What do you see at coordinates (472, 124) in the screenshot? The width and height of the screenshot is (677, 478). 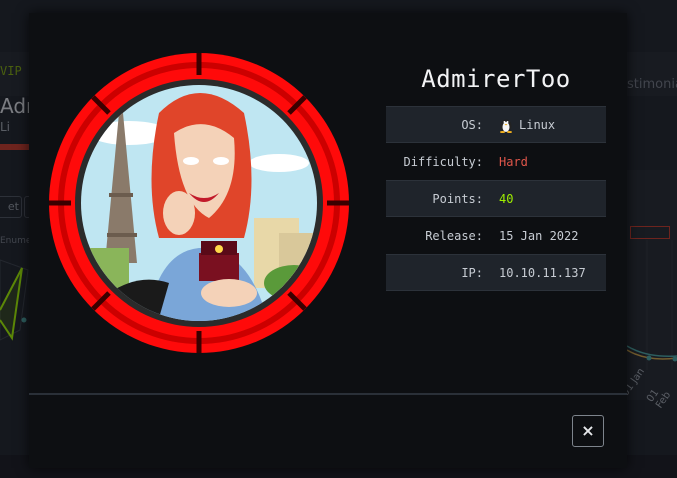 I see `os-label: OS:` at bounding box center [472, 124].